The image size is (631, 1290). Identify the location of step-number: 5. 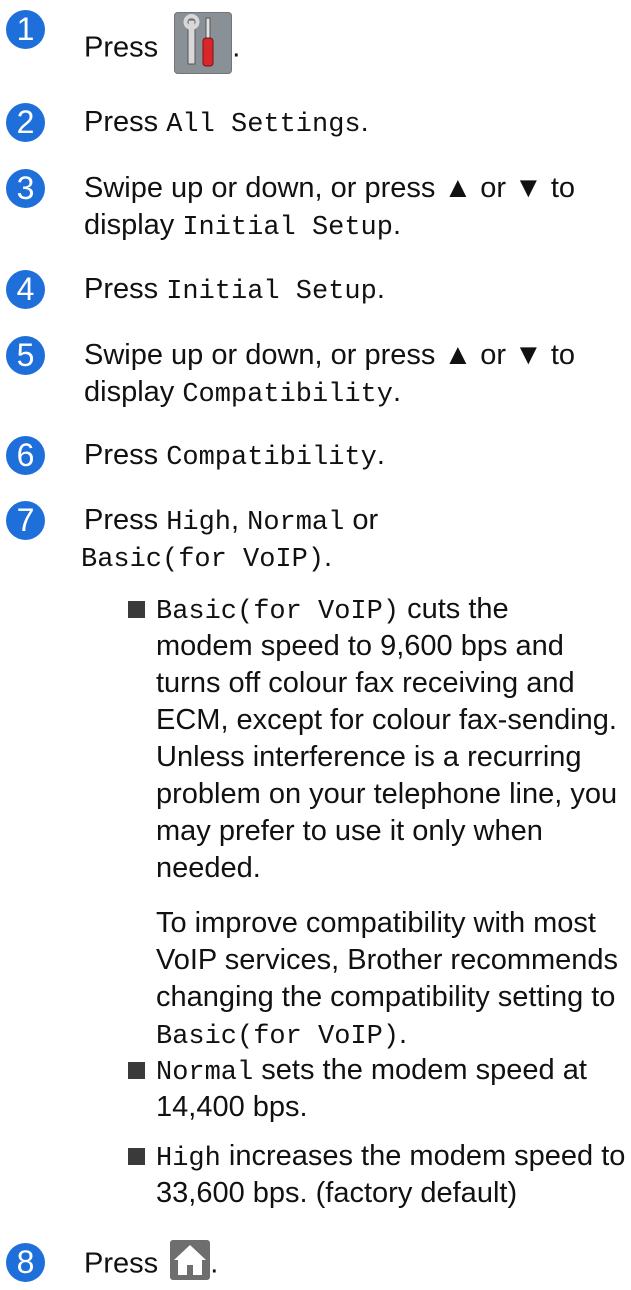
(25, 355).